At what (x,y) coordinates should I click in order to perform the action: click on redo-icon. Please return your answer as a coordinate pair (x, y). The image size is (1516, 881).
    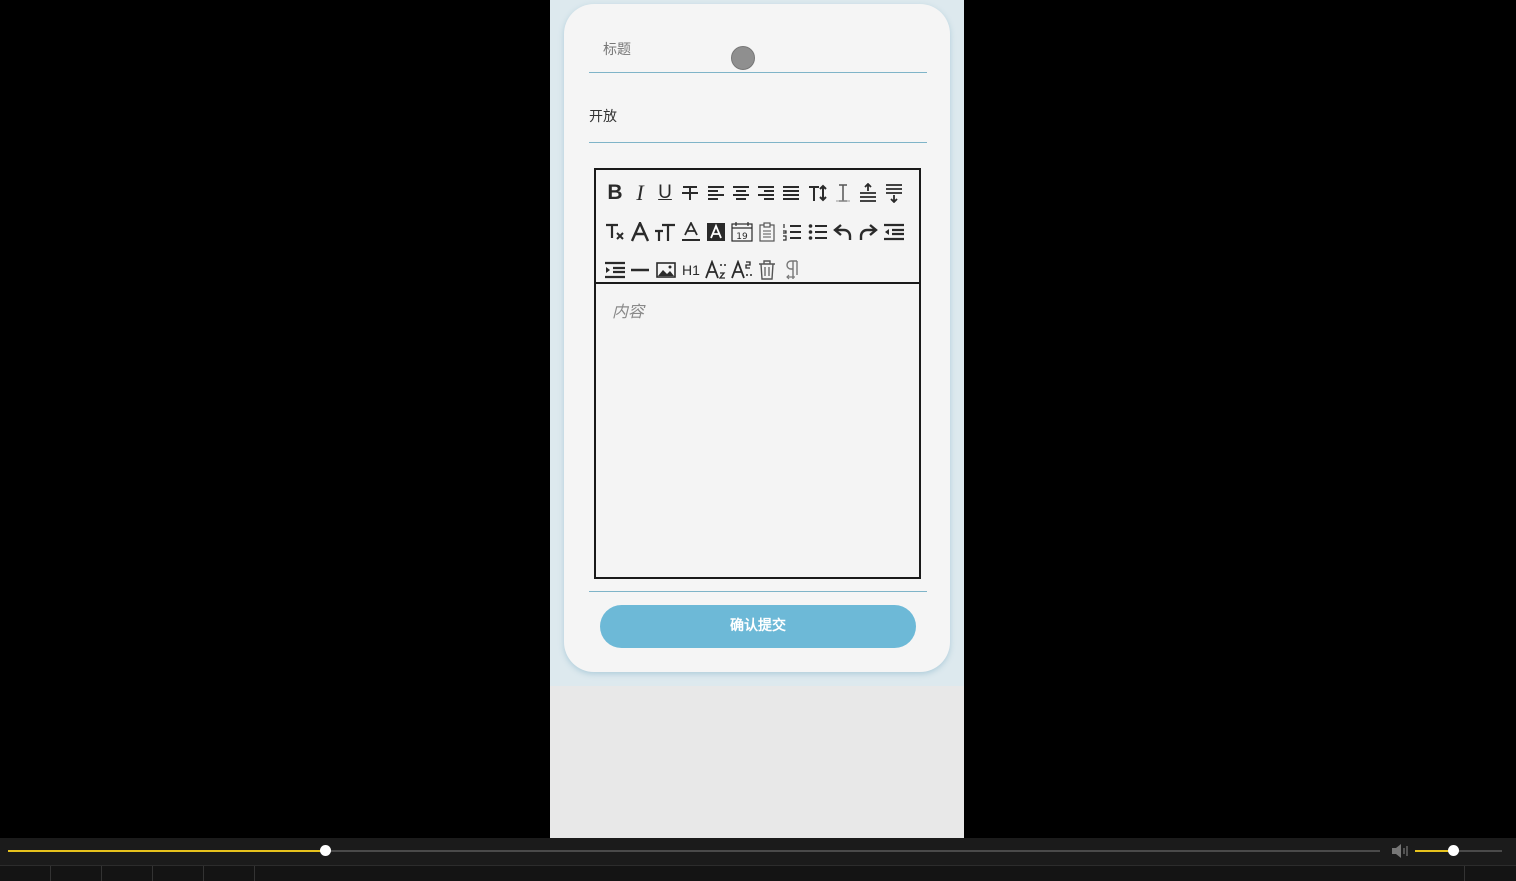
    Looking at the image, I should click on (868, 232).